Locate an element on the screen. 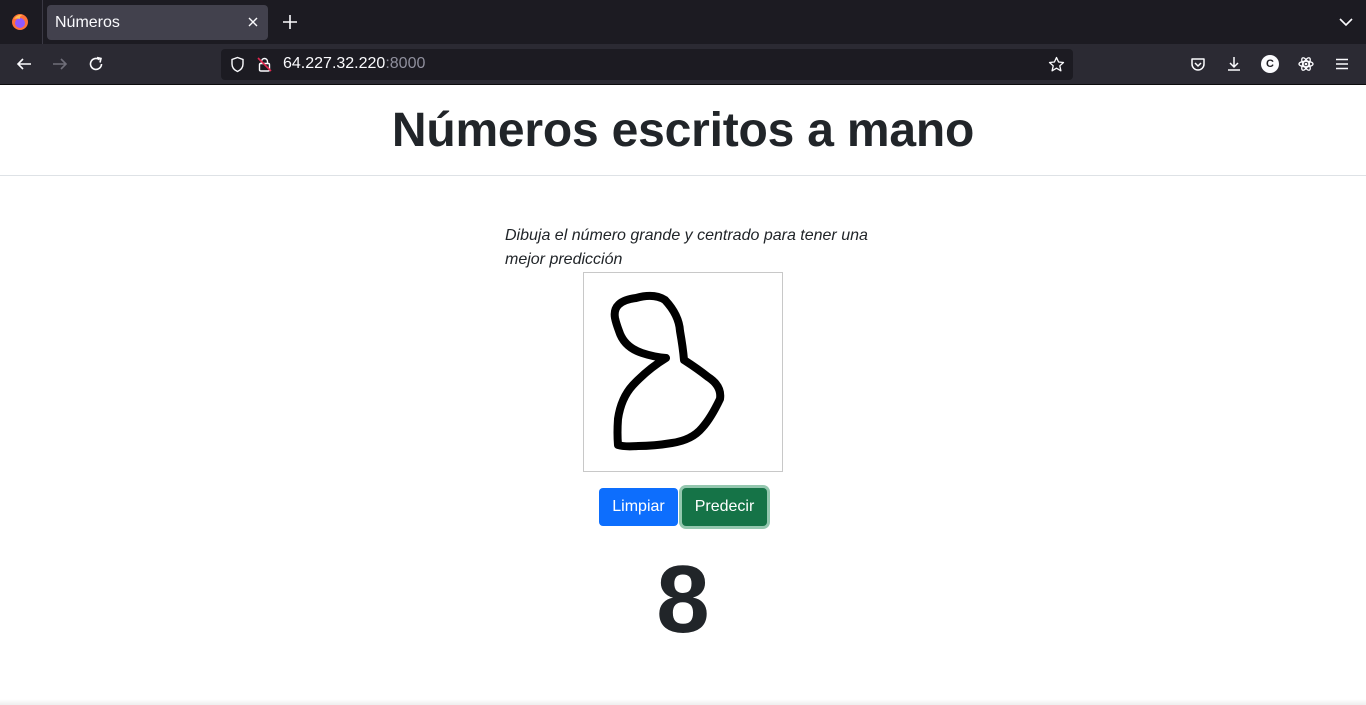 This screenshot has width=1366, height=705. plus-icon is located at coordinates (290, 22).